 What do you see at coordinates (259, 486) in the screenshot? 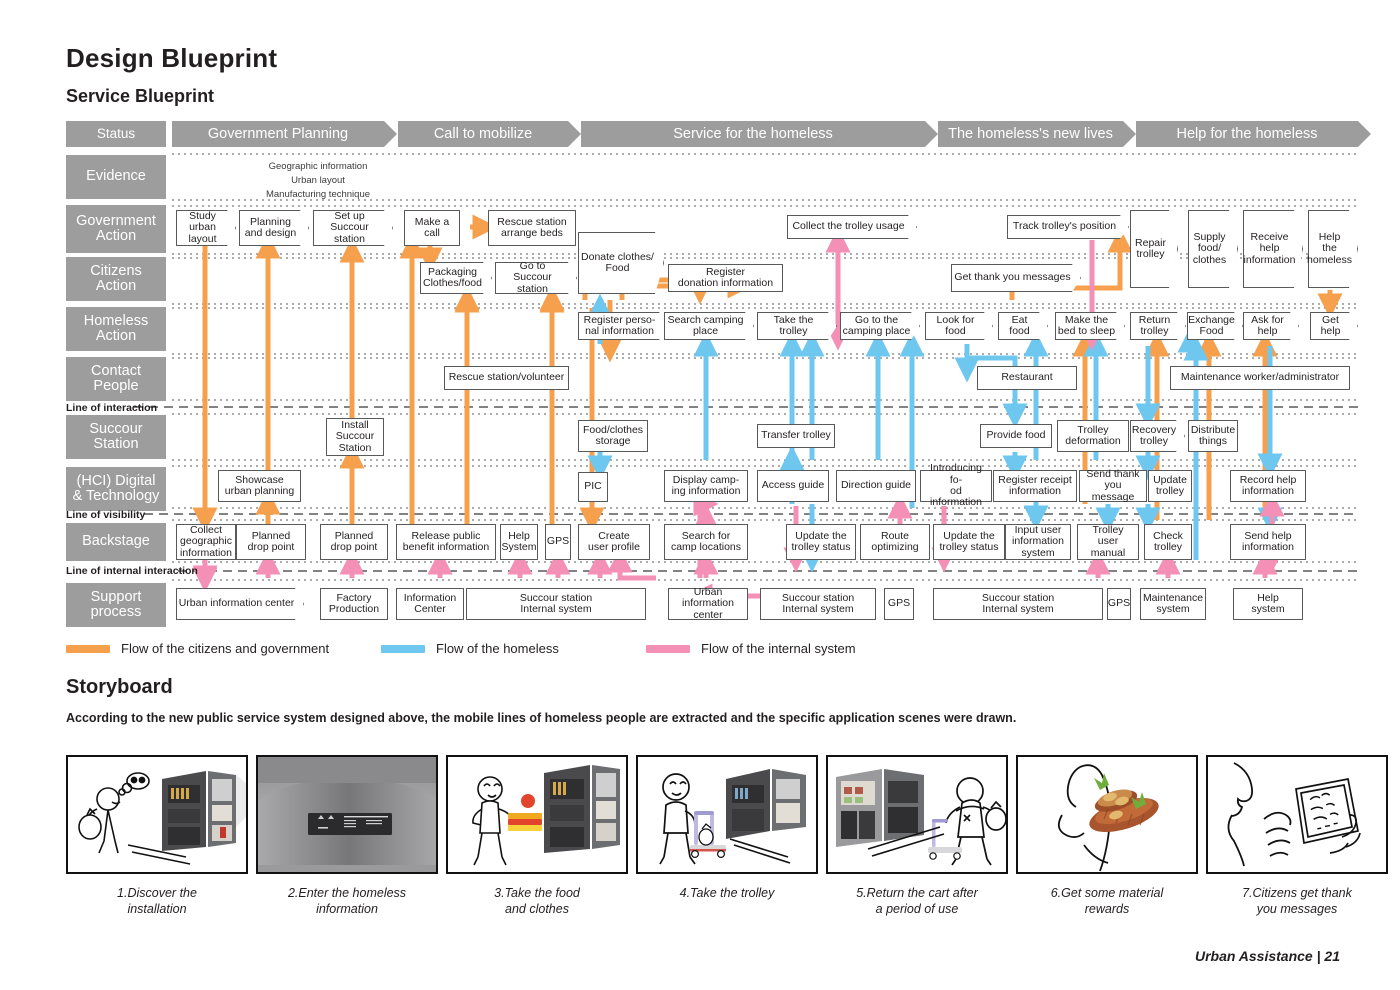
I see `process-box-digital-technology: Showcase urban planning` at bounding box center [259, 486].